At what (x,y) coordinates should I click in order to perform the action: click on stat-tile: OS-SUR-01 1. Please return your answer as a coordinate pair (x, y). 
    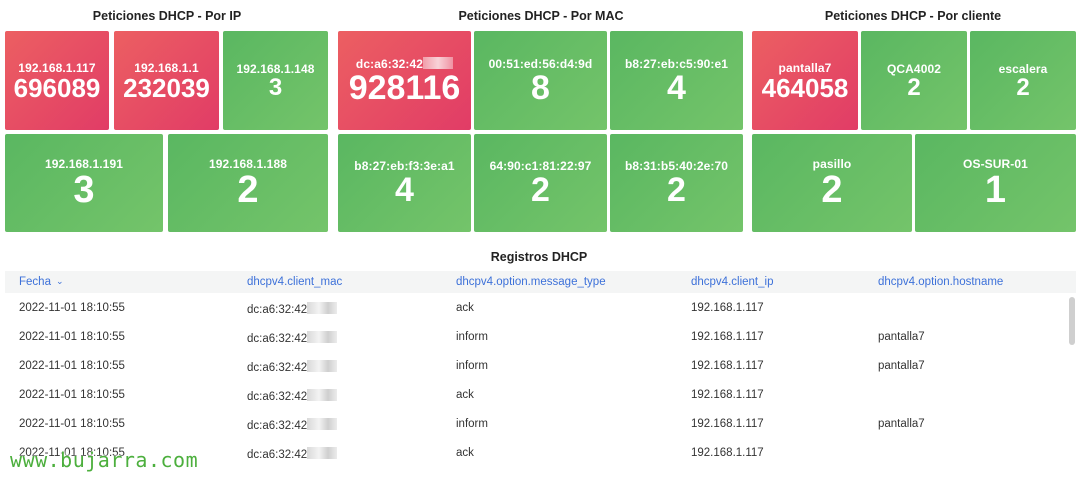
    Looking at the image, I should click on (995, 183).